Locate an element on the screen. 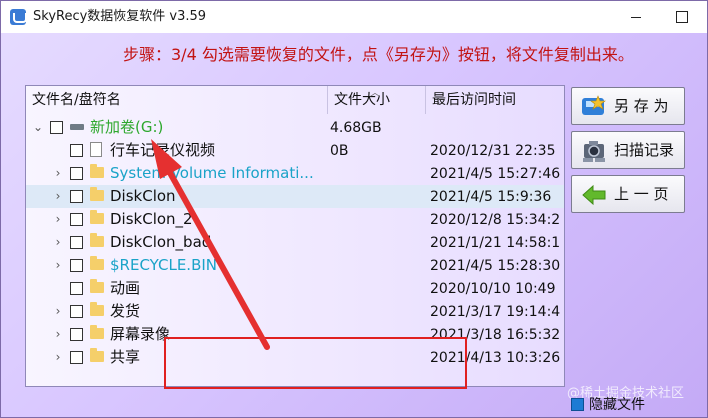  column-header-name: 文件名/盘符名 is located at coordinates (177, 100).